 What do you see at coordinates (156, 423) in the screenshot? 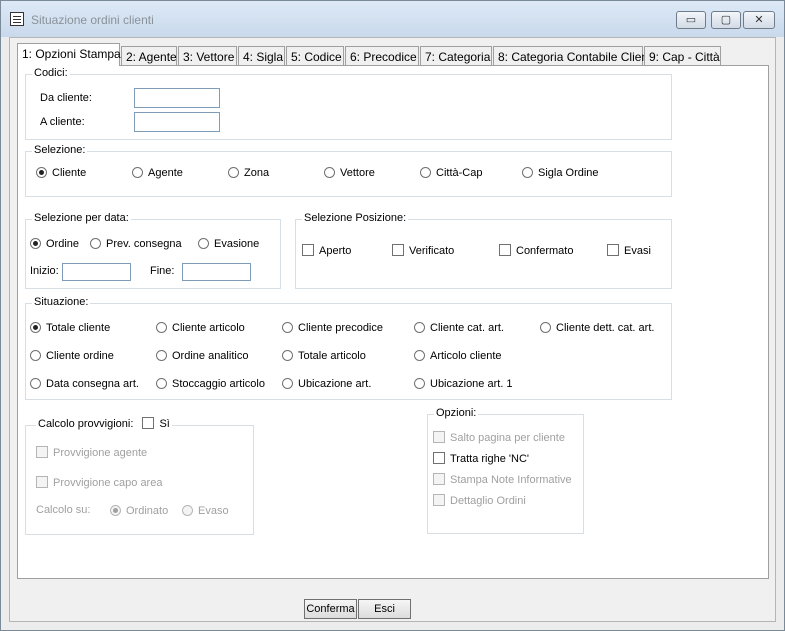
I see `provvigioni-si-checkbox: Sì` at bounding box center [156, 423].